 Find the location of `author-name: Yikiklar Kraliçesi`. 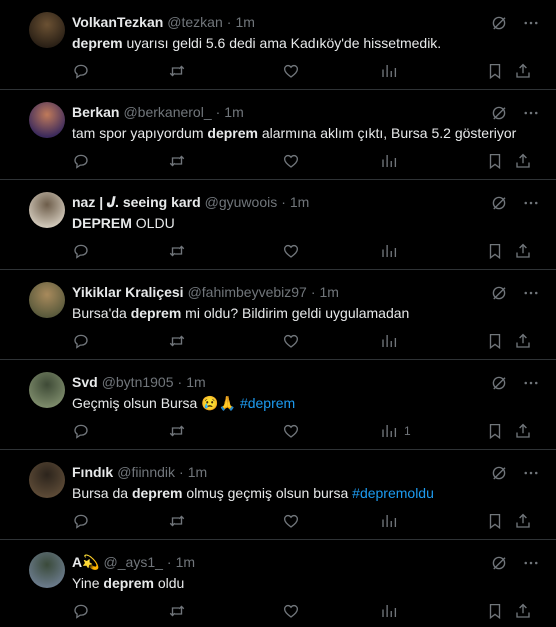

author-name: Yikiklar Kraliçesi is located at coordinates (128, 292).